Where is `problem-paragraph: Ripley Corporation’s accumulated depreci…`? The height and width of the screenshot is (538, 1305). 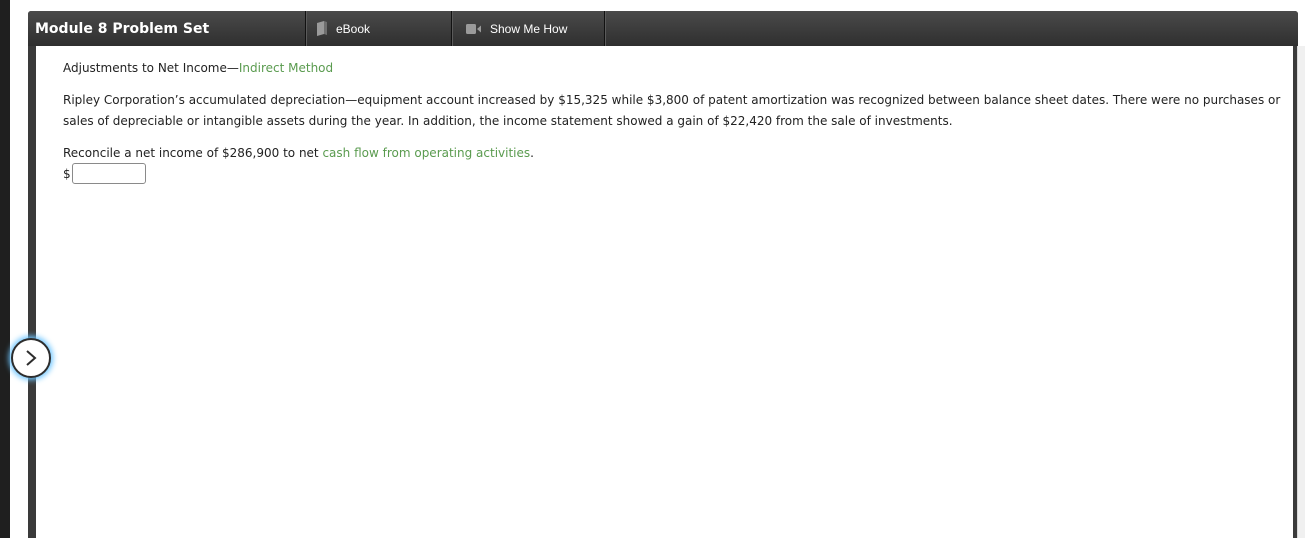 problem-paragraph: Ripley Corporation’s accumulated depreci… is located at coordinates (672, 110).